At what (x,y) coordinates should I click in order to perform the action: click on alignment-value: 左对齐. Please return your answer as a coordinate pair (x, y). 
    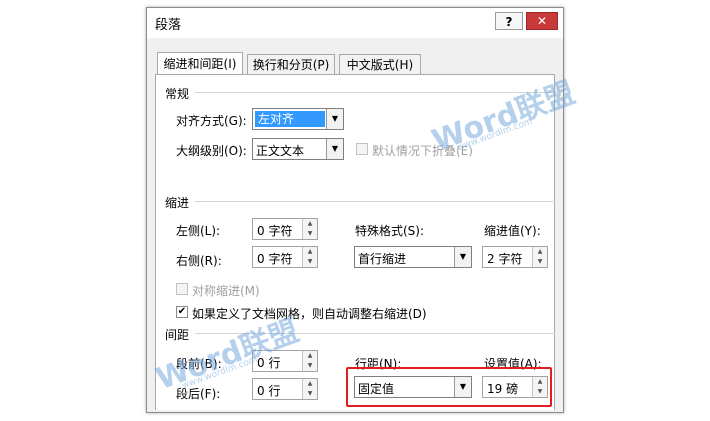
    Looking at the image, I should click on (290, 119).